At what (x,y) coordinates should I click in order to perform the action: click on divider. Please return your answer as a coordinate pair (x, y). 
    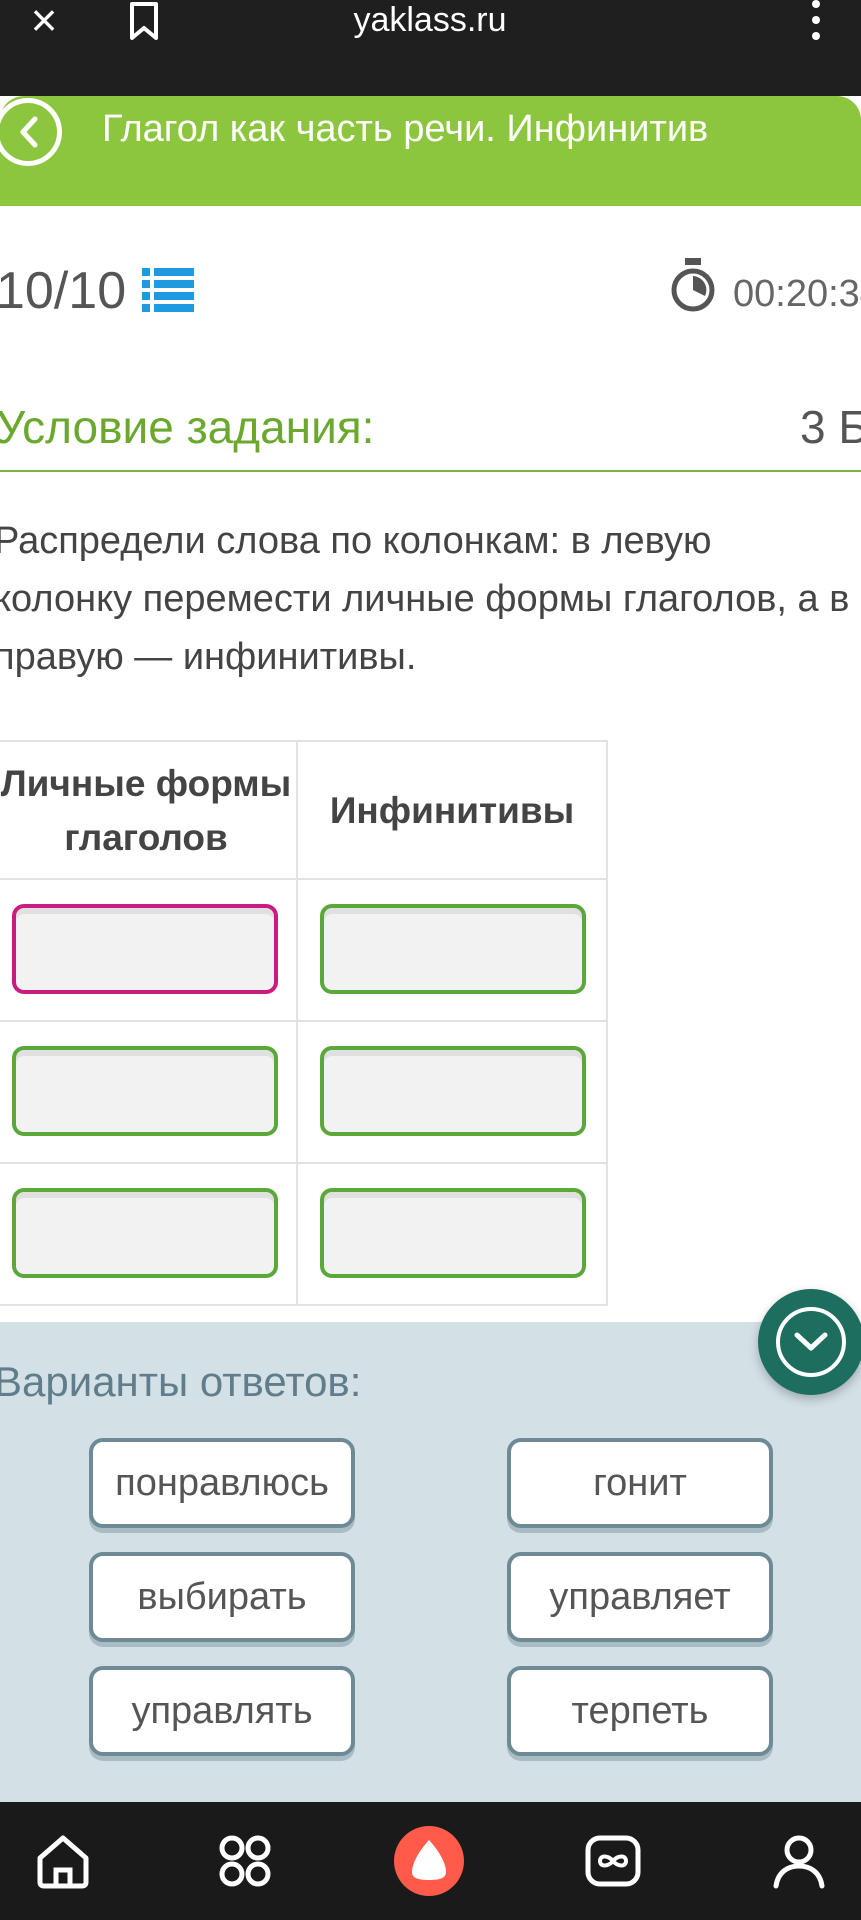
    Looking at the image, I should click on (430, 471).